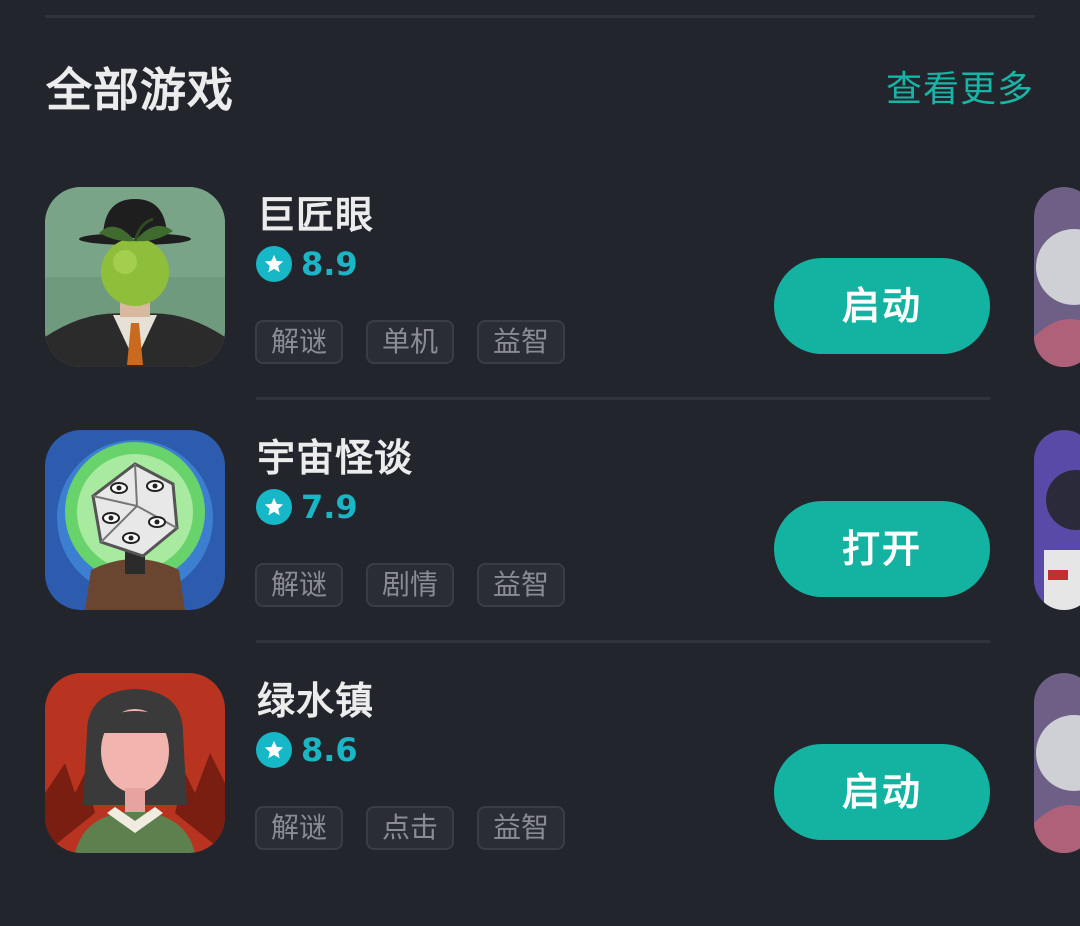 The image size is (1080, 926). Describe the element at coordinates (882, 549) in the screenshot. I see `open-button: 打开` at that location.